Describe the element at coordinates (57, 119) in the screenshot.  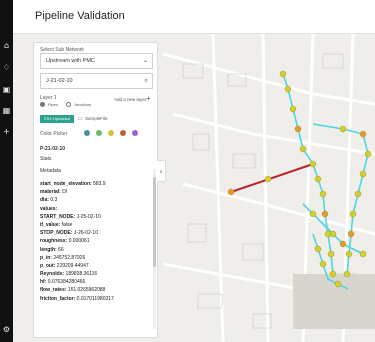
I see `csv-uploaded-button: CSV Uploaded` at that location.